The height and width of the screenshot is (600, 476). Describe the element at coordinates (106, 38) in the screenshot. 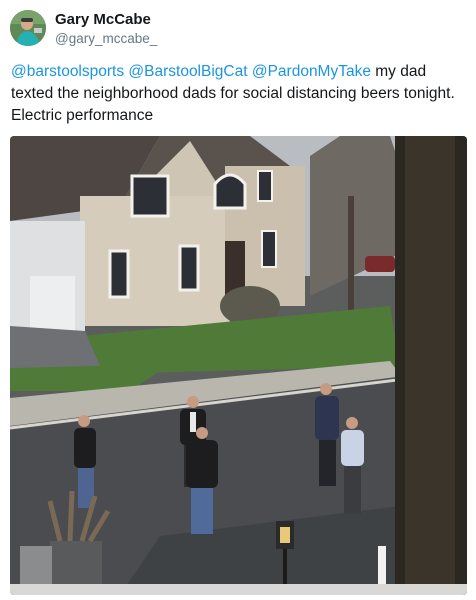

I see `author-handle: @gary_mccabe_` at that location.